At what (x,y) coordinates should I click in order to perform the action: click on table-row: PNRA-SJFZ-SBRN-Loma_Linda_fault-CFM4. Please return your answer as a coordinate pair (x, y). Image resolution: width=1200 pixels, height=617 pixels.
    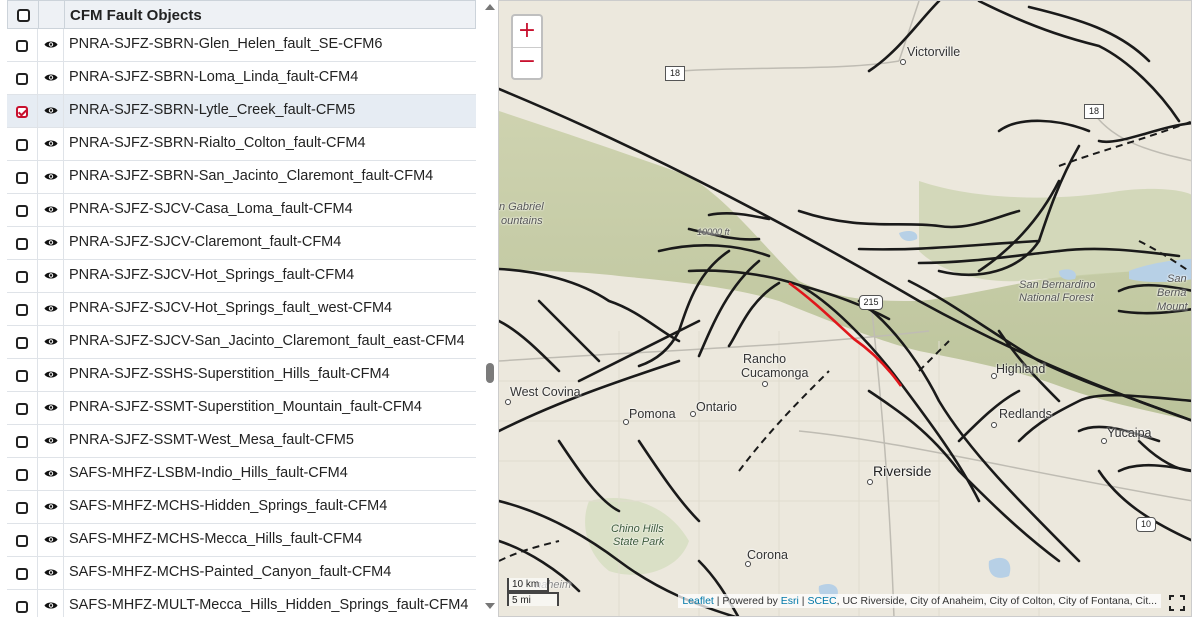
    Looking at the image, I should click on (241, 78).